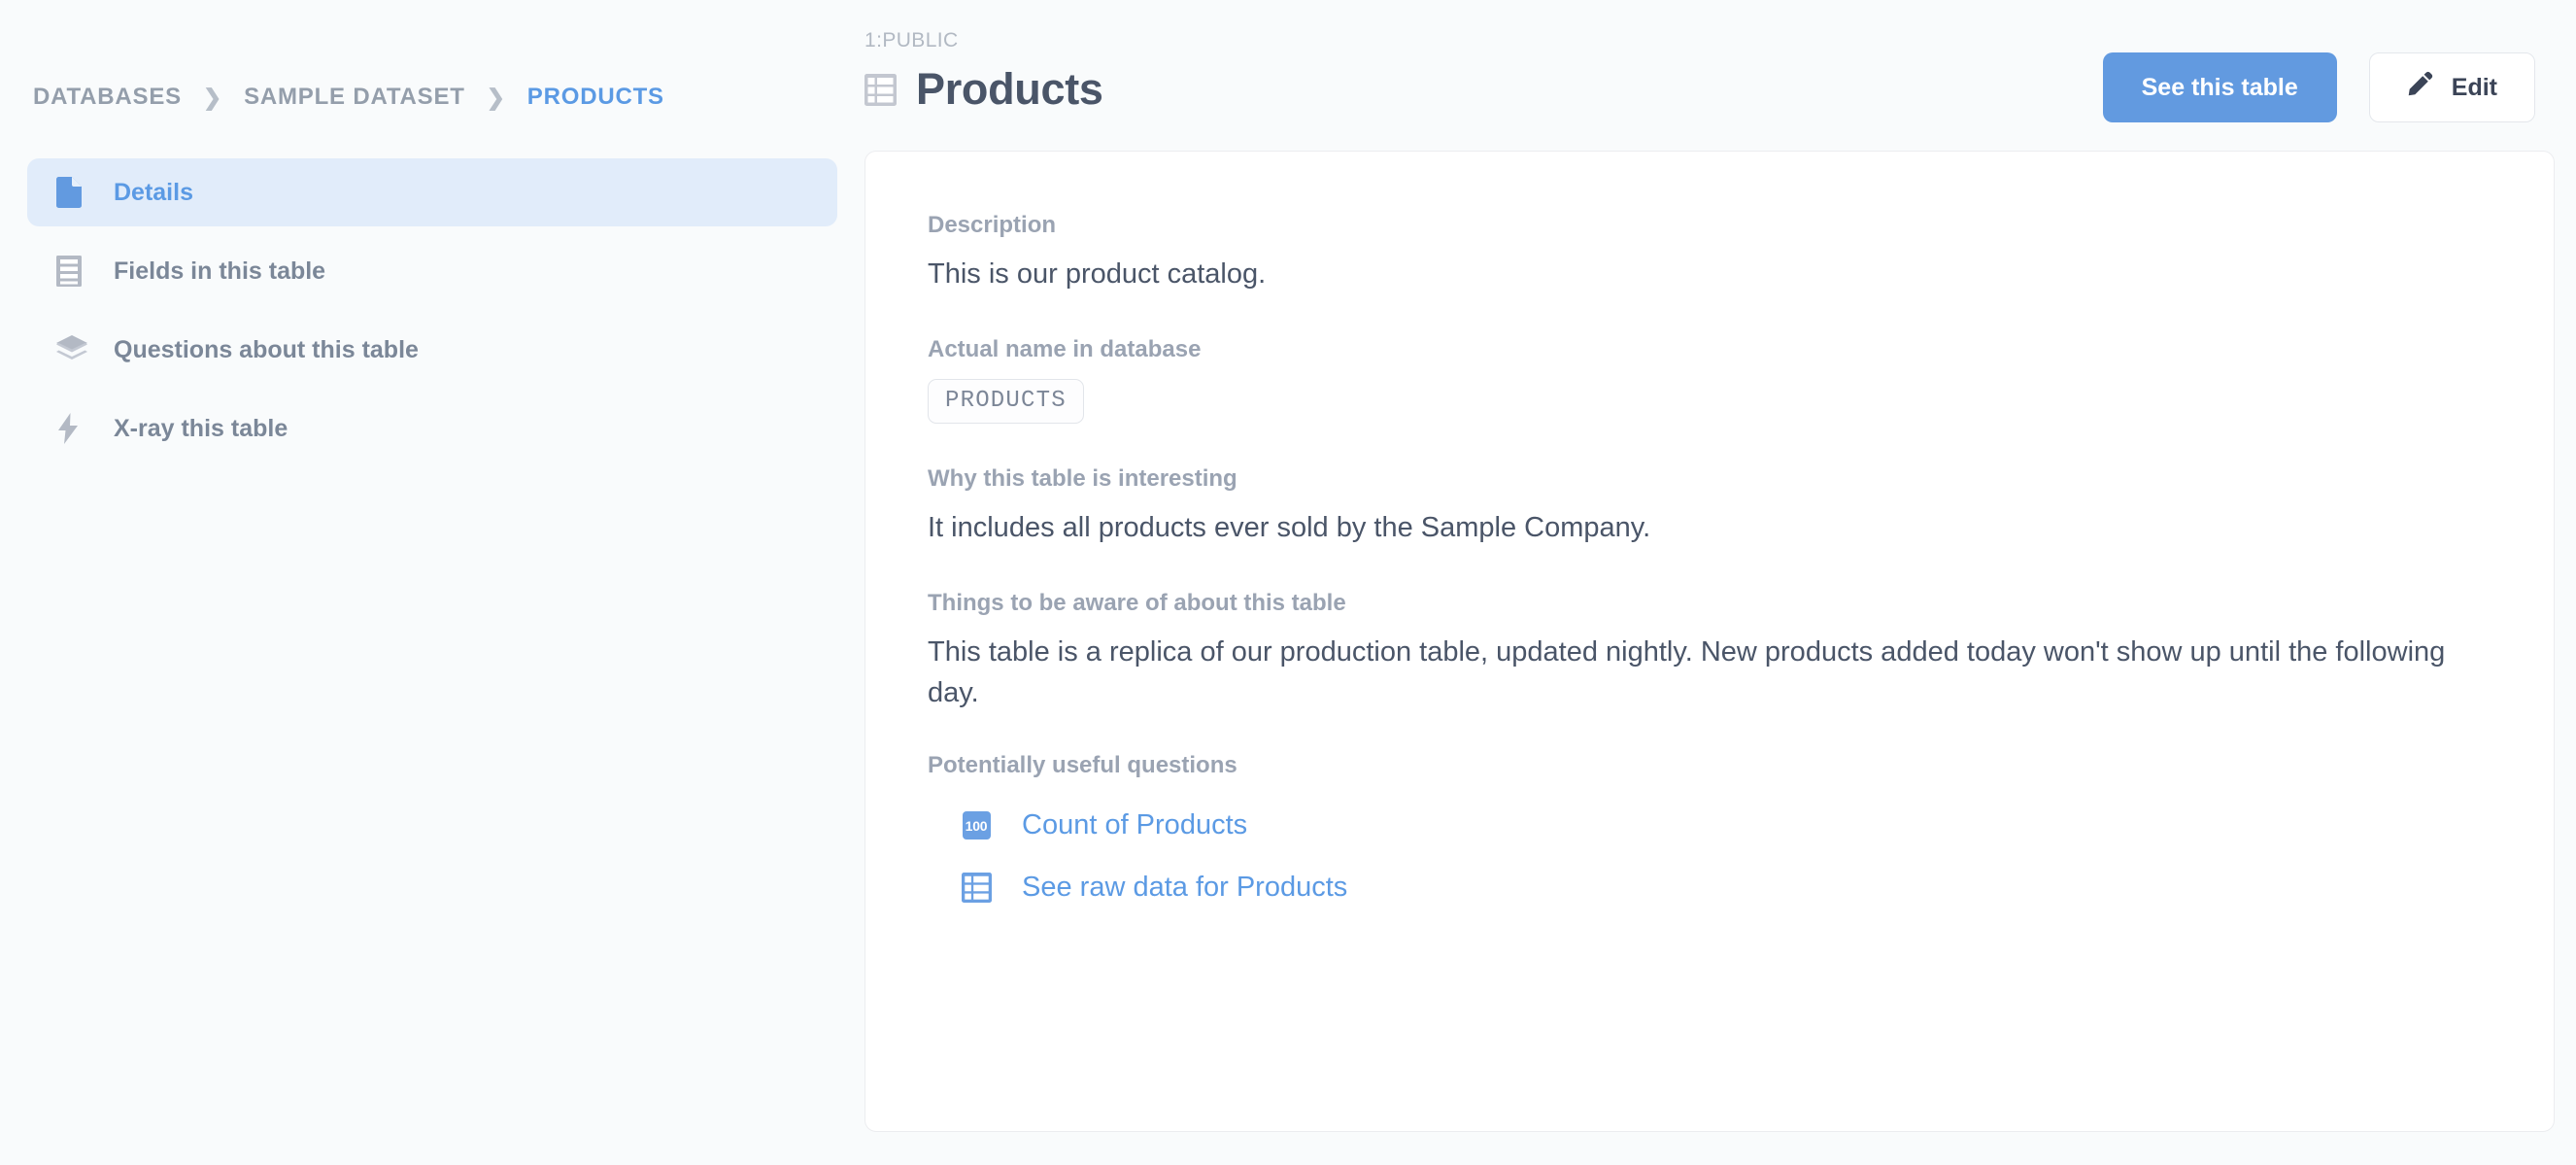  I want to click on title-block: 1:PUBLIC Products, so click(983, 72).